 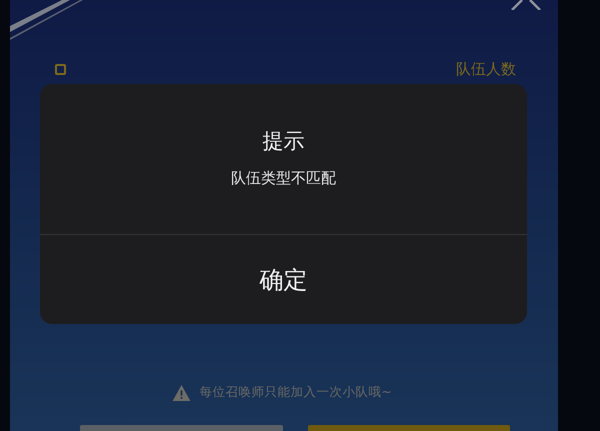 What do you see at coordinates (182, 392) in the screenshot?
I see `warning-icon` at bounding box center [182, 392].